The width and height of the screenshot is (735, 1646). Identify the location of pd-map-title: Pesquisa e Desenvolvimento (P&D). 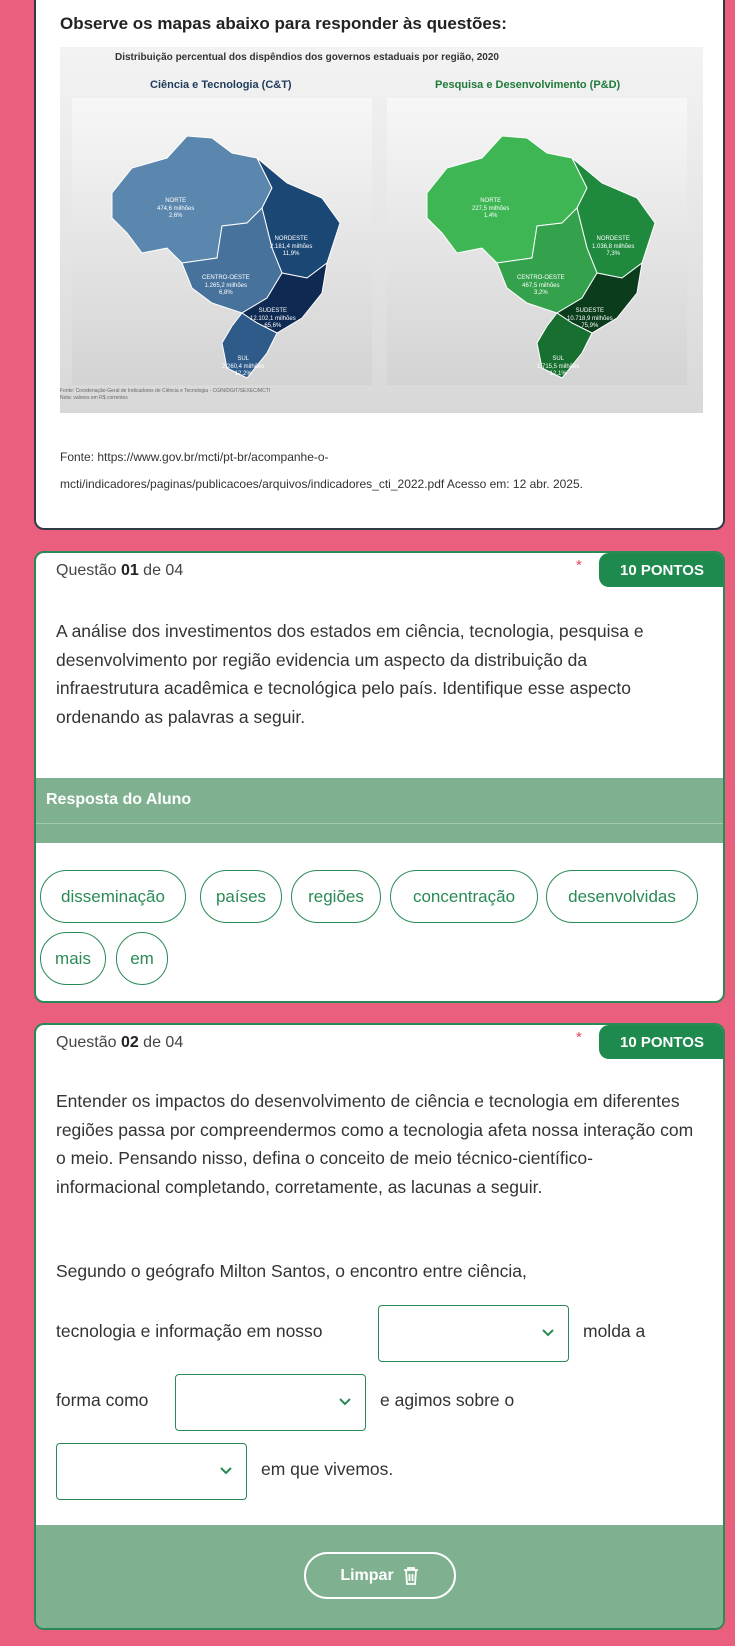
(528, 85).